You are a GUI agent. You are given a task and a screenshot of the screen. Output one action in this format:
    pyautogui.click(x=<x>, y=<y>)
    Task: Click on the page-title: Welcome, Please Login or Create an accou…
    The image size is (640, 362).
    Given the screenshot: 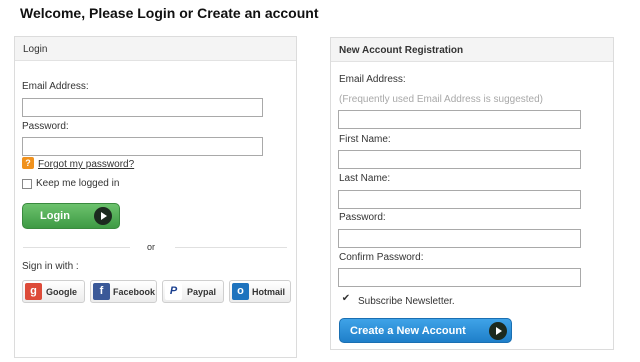 What is the action you would take?
    pyautogui.click(x=169, y=13)
    